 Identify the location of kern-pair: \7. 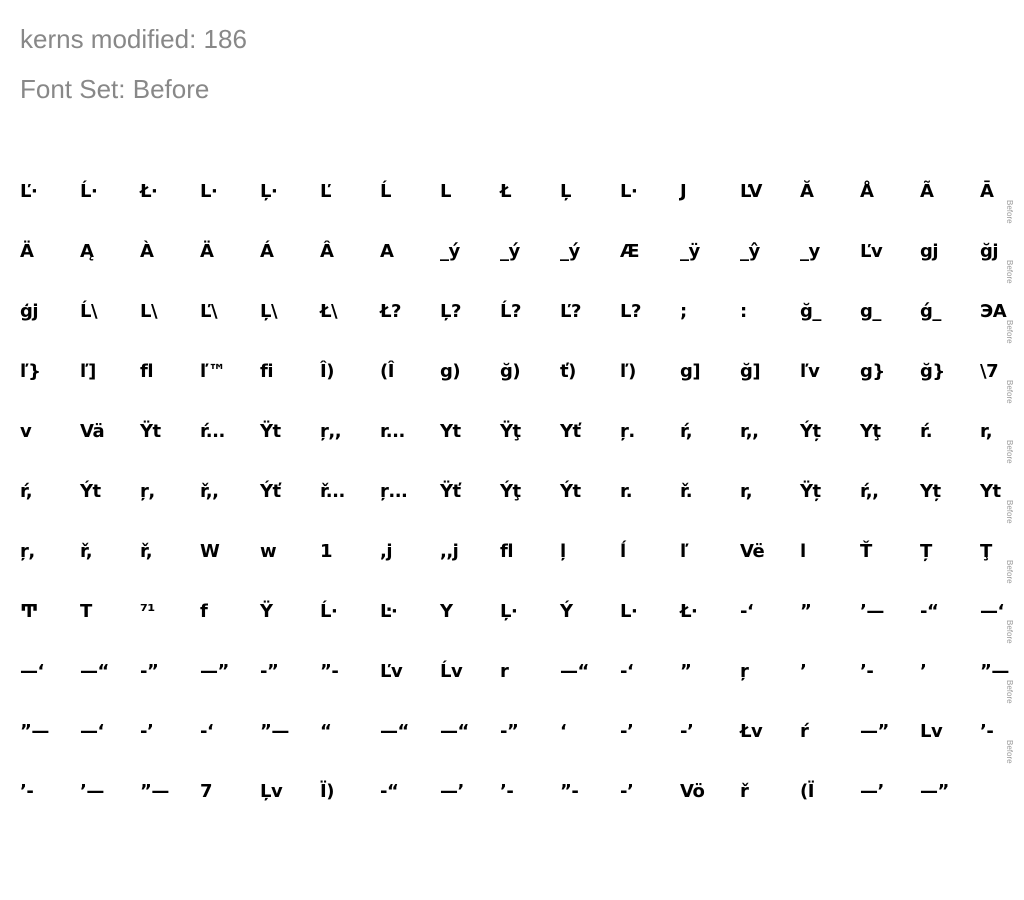
(989, 371).